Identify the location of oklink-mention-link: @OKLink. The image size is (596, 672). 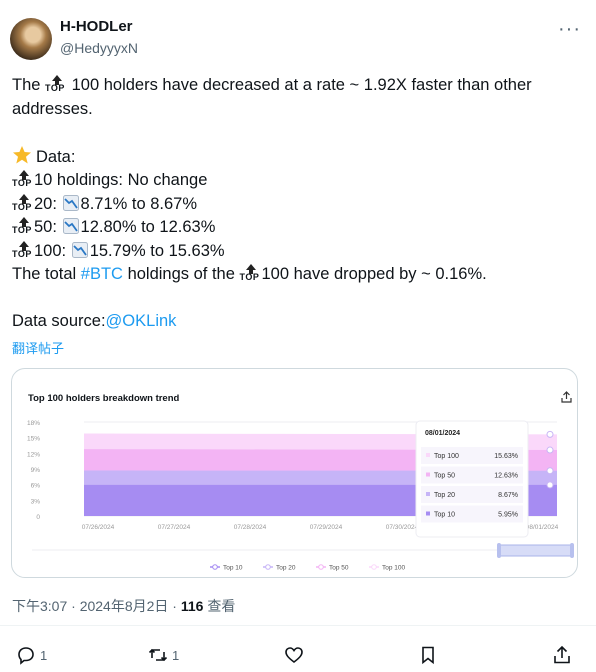
(141, 321).